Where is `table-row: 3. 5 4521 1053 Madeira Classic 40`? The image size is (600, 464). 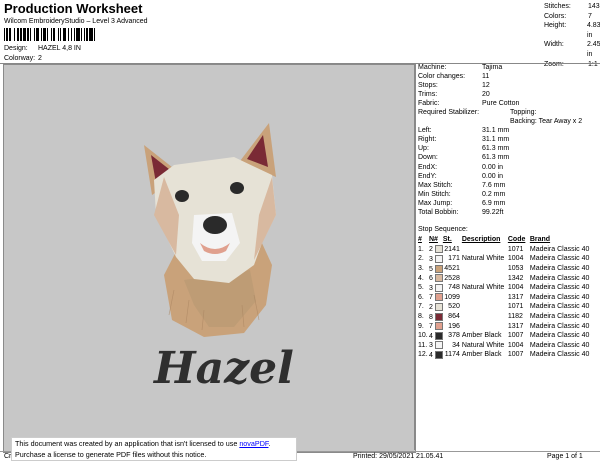 table-row: 3. 5 4521 1053 Madeira Classic 40 is located at coordinates (504, 269).